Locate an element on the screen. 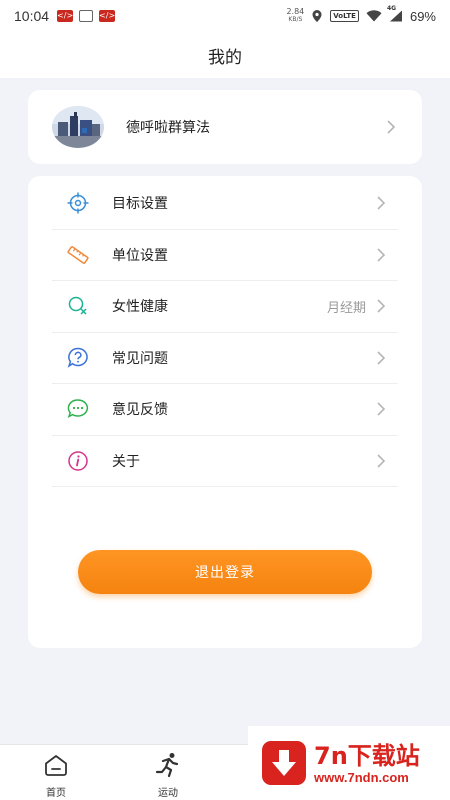 This screenshot has height=800, width=450. female-health-icon is located at coordinates (77, 306).